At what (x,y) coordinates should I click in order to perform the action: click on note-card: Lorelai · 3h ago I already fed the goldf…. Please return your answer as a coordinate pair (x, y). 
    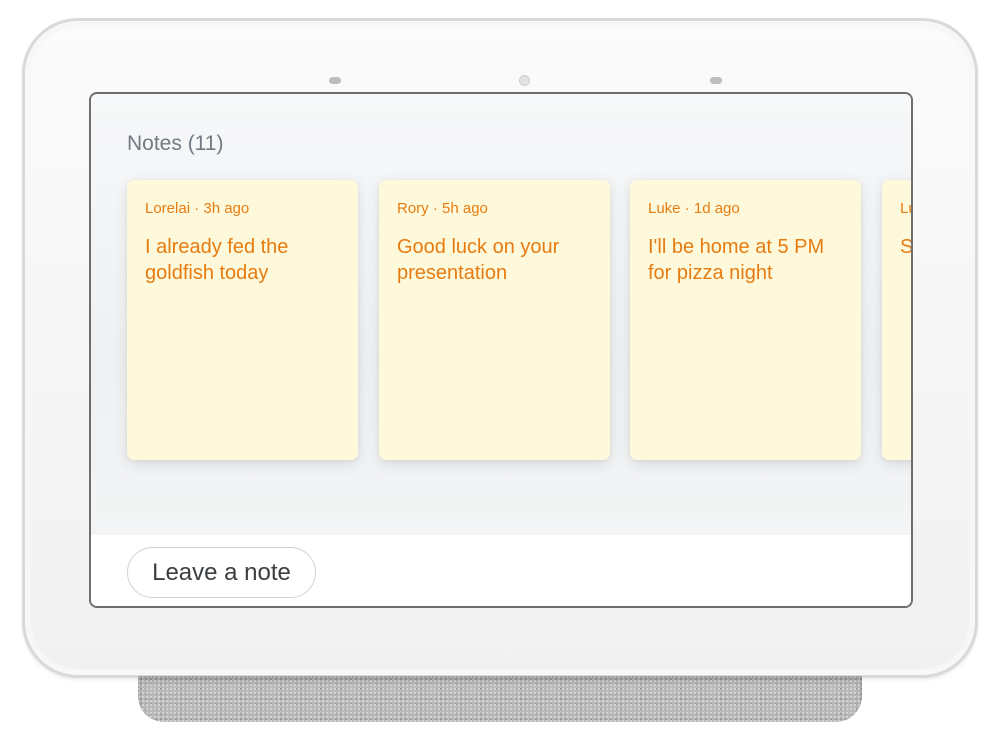
    Looking at the image, I should click on (242, 320).